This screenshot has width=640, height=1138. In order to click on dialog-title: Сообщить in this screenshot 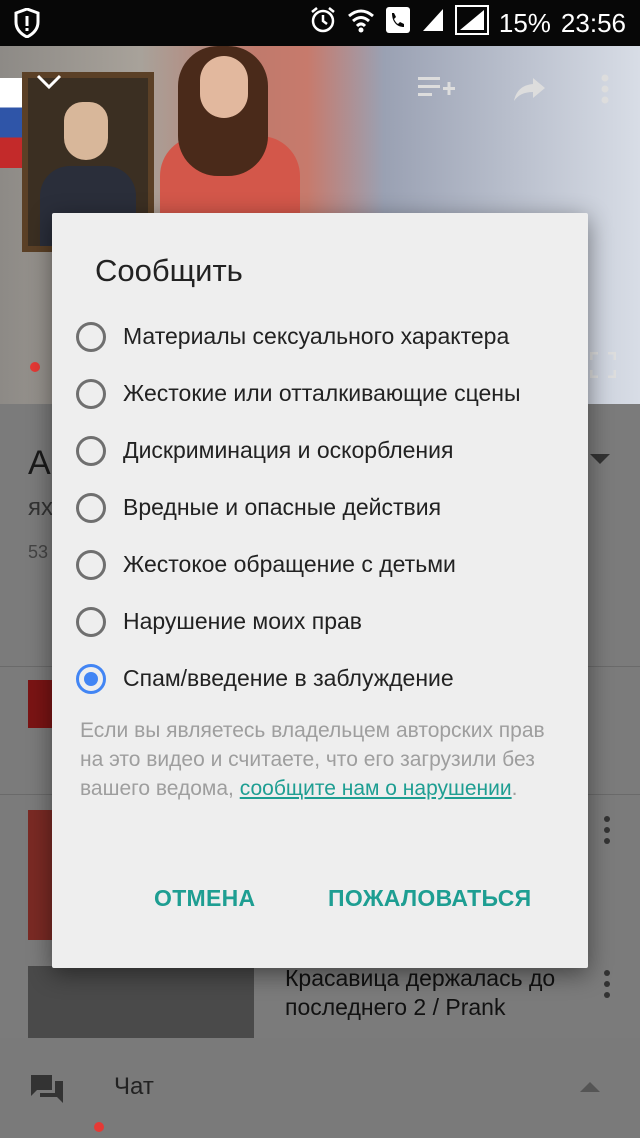, I will do `click(169, 270)`.